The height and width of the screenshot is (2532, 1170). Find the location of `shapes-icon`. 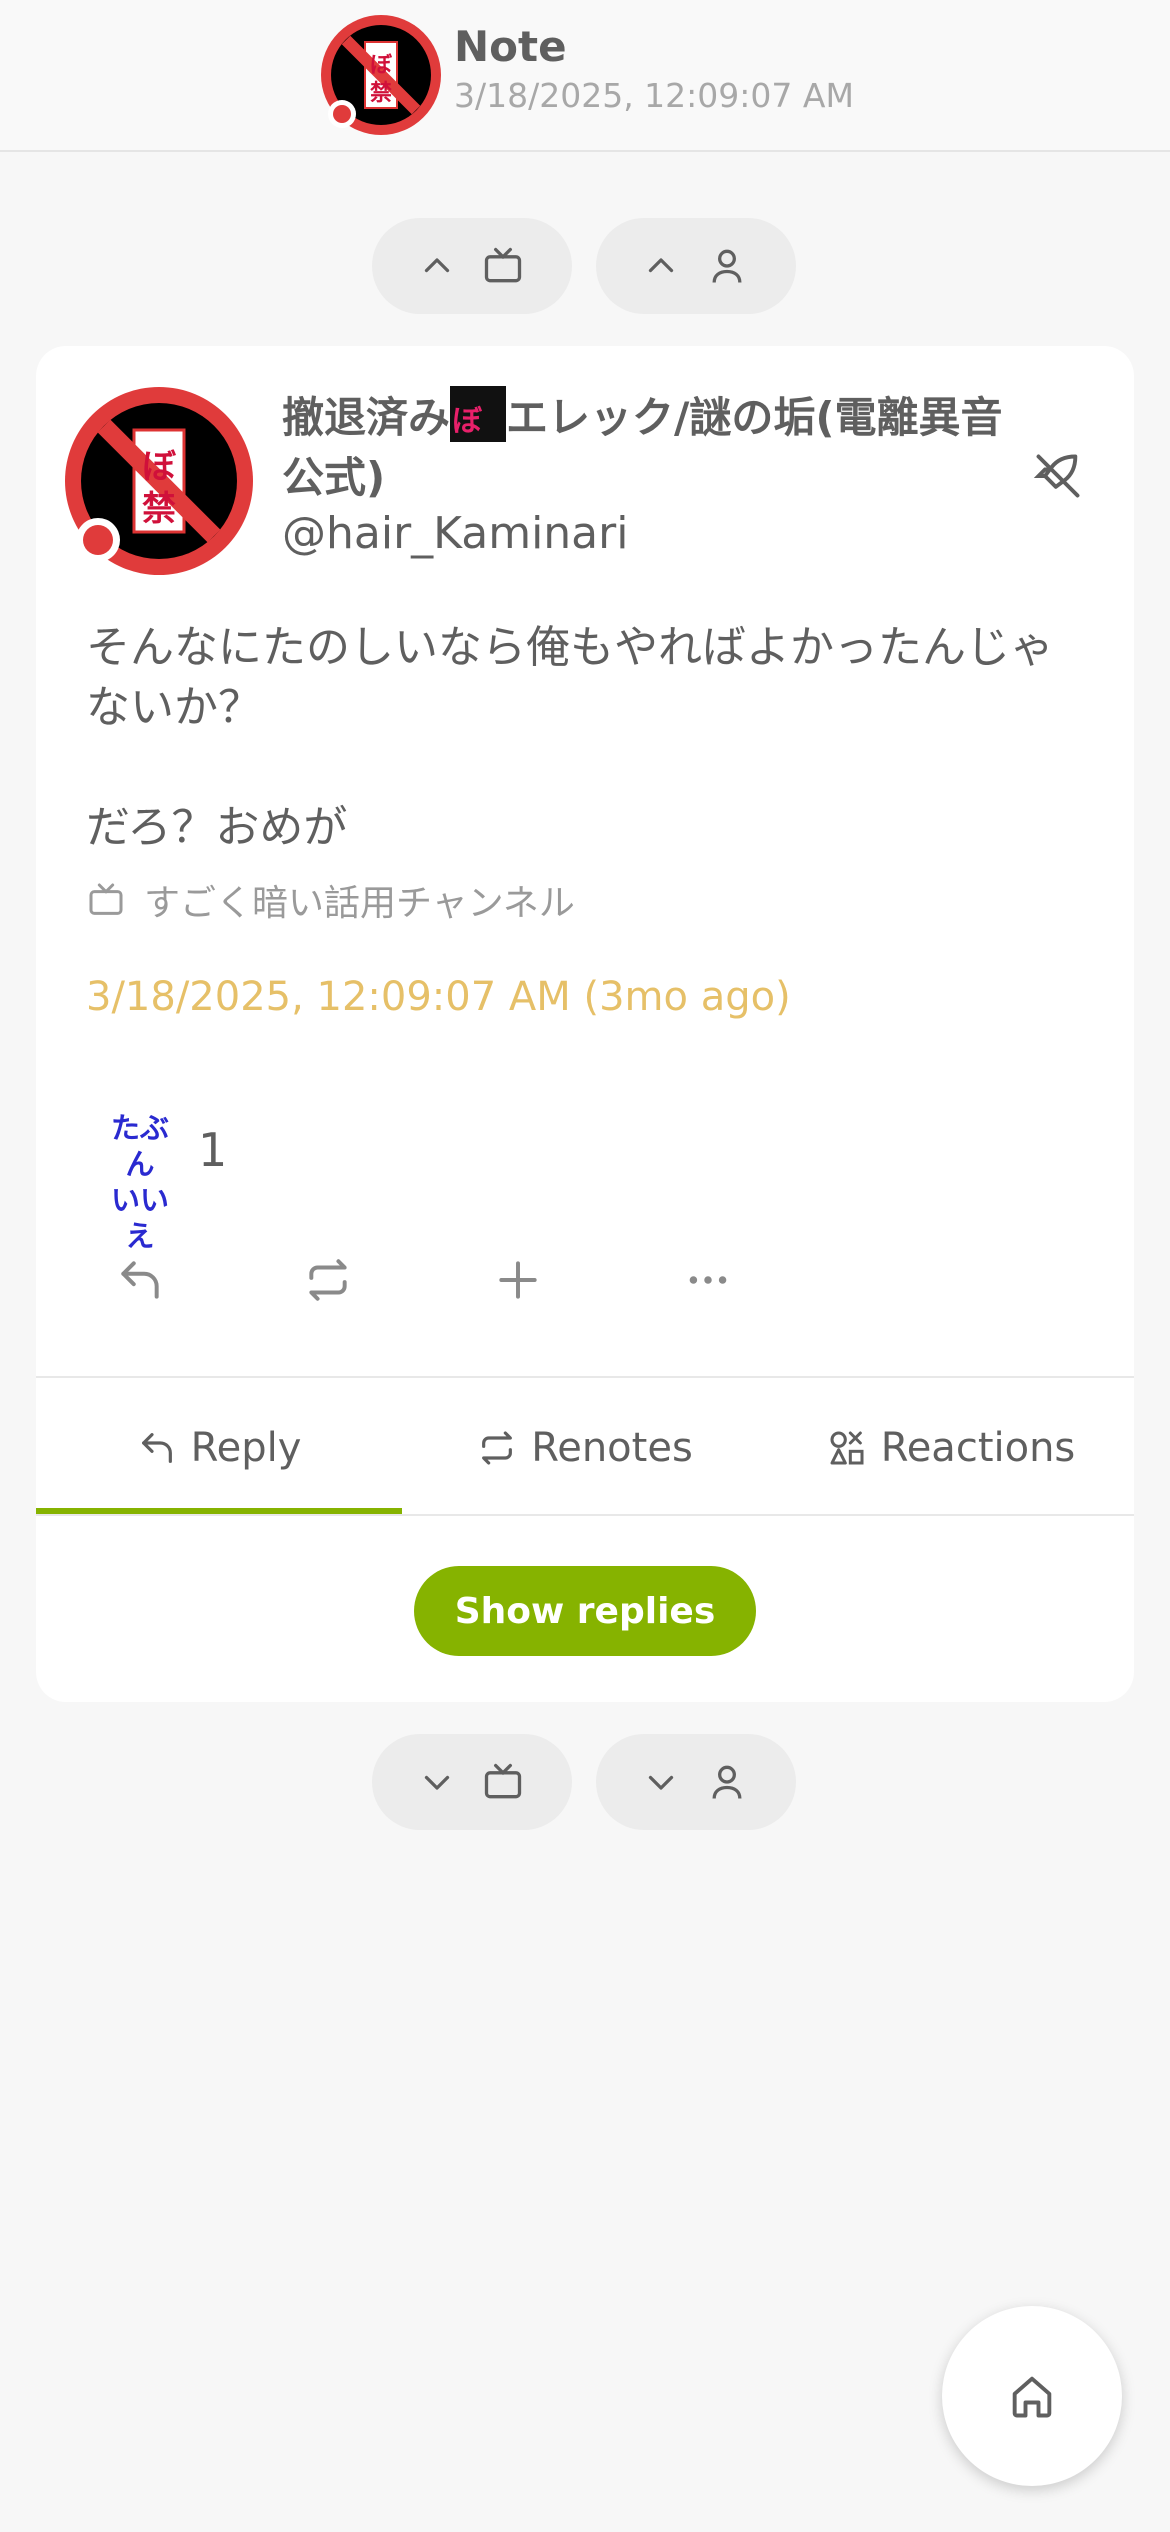

shapes-icon is located at coordinates (847, 1448).